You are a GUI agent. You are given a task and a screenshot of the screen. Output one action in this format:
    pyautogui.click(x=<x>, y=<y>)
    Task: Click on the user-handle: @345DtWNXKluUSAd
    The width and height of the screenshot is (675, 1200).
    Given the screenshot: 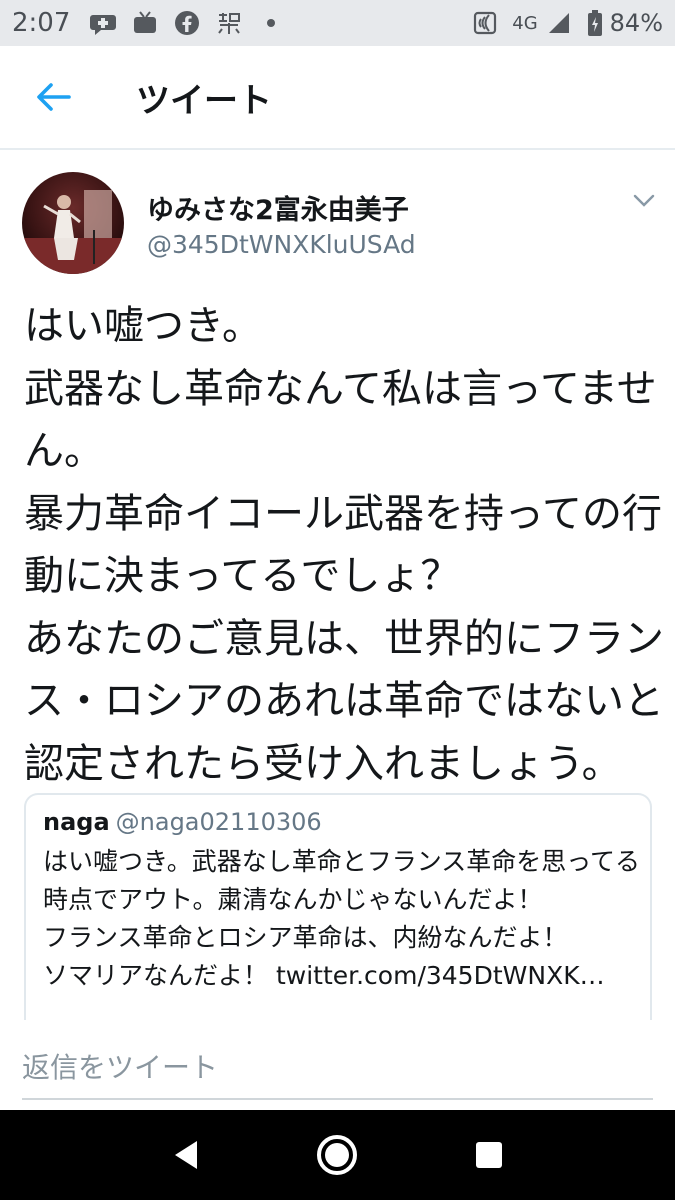 What is the action you would take?
    pyautogui.click(x=281, y=244)
    